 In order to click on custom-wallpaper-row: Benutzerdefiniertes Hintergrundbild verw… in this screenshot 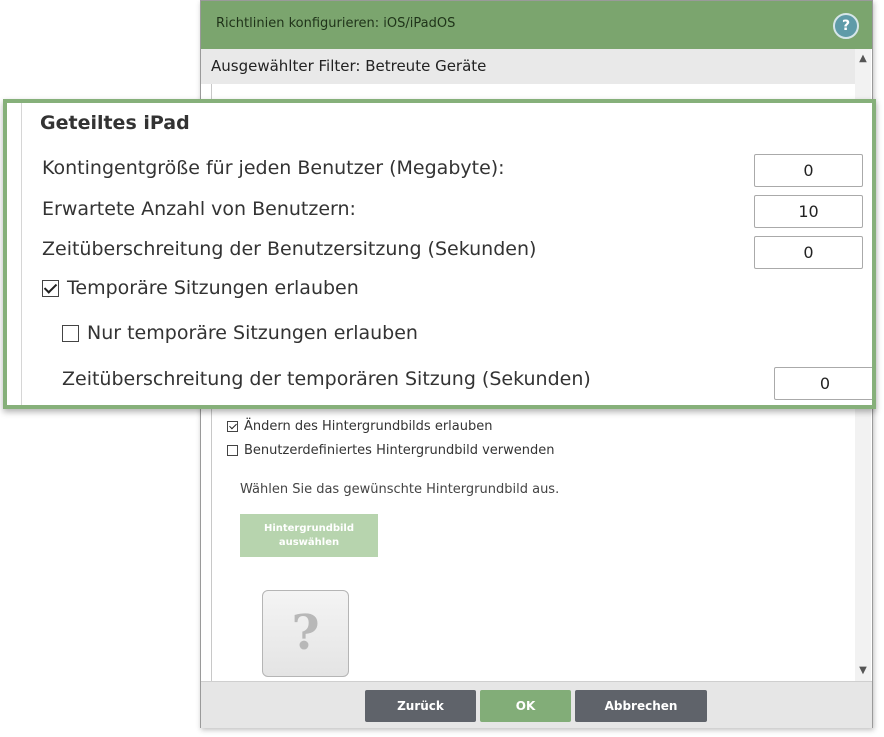, I will do `click(390, 450)`.